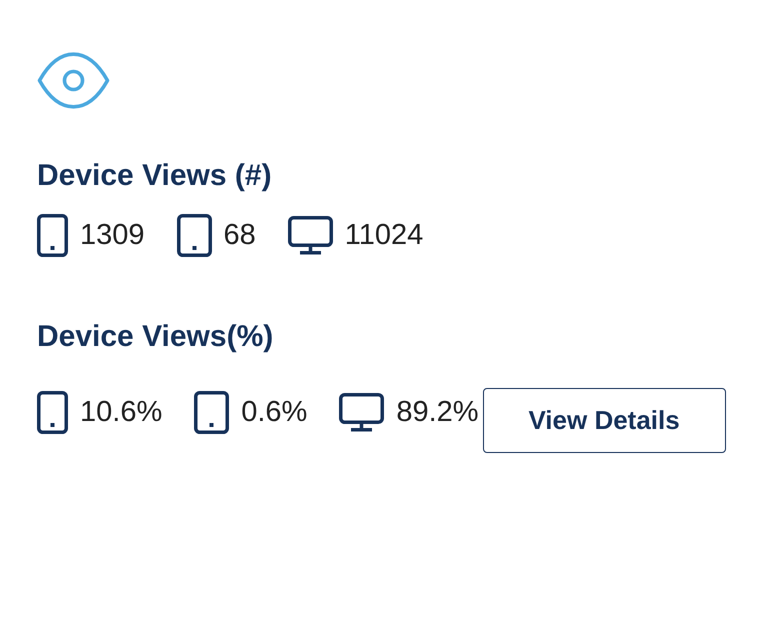 The image size is (768, 638). What do you see at coordinates (73, 80) in the screenshot?
I see `eye-icon` at bounding box center [73, 80].